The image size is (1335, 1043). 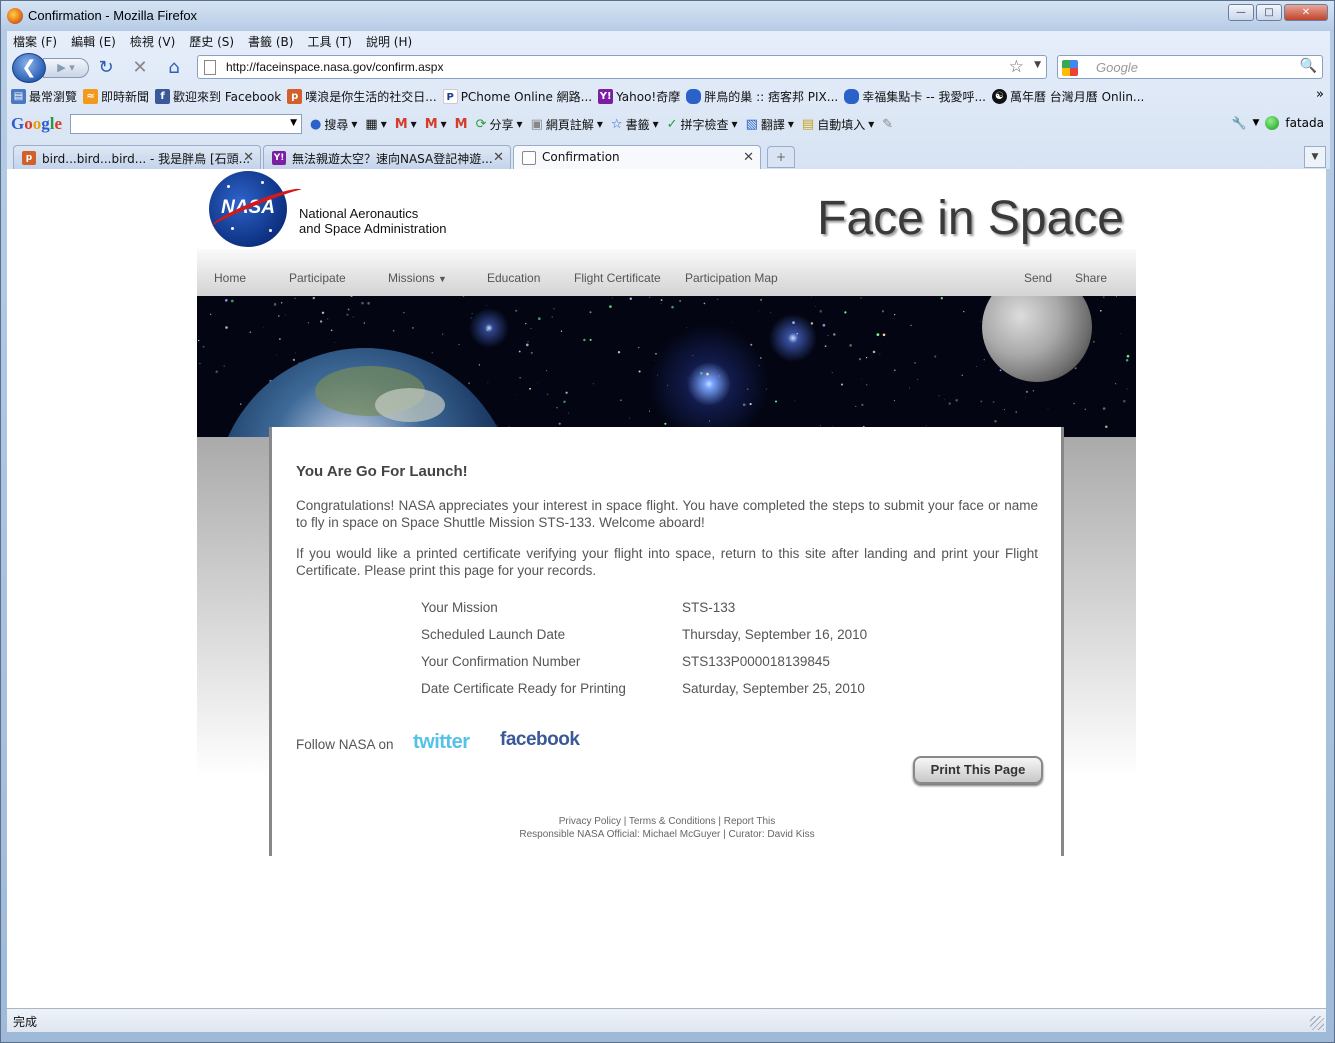 I want to click on bookmark-most-visited: ▤ 最常瀏覽, so click(x=44, y=96).